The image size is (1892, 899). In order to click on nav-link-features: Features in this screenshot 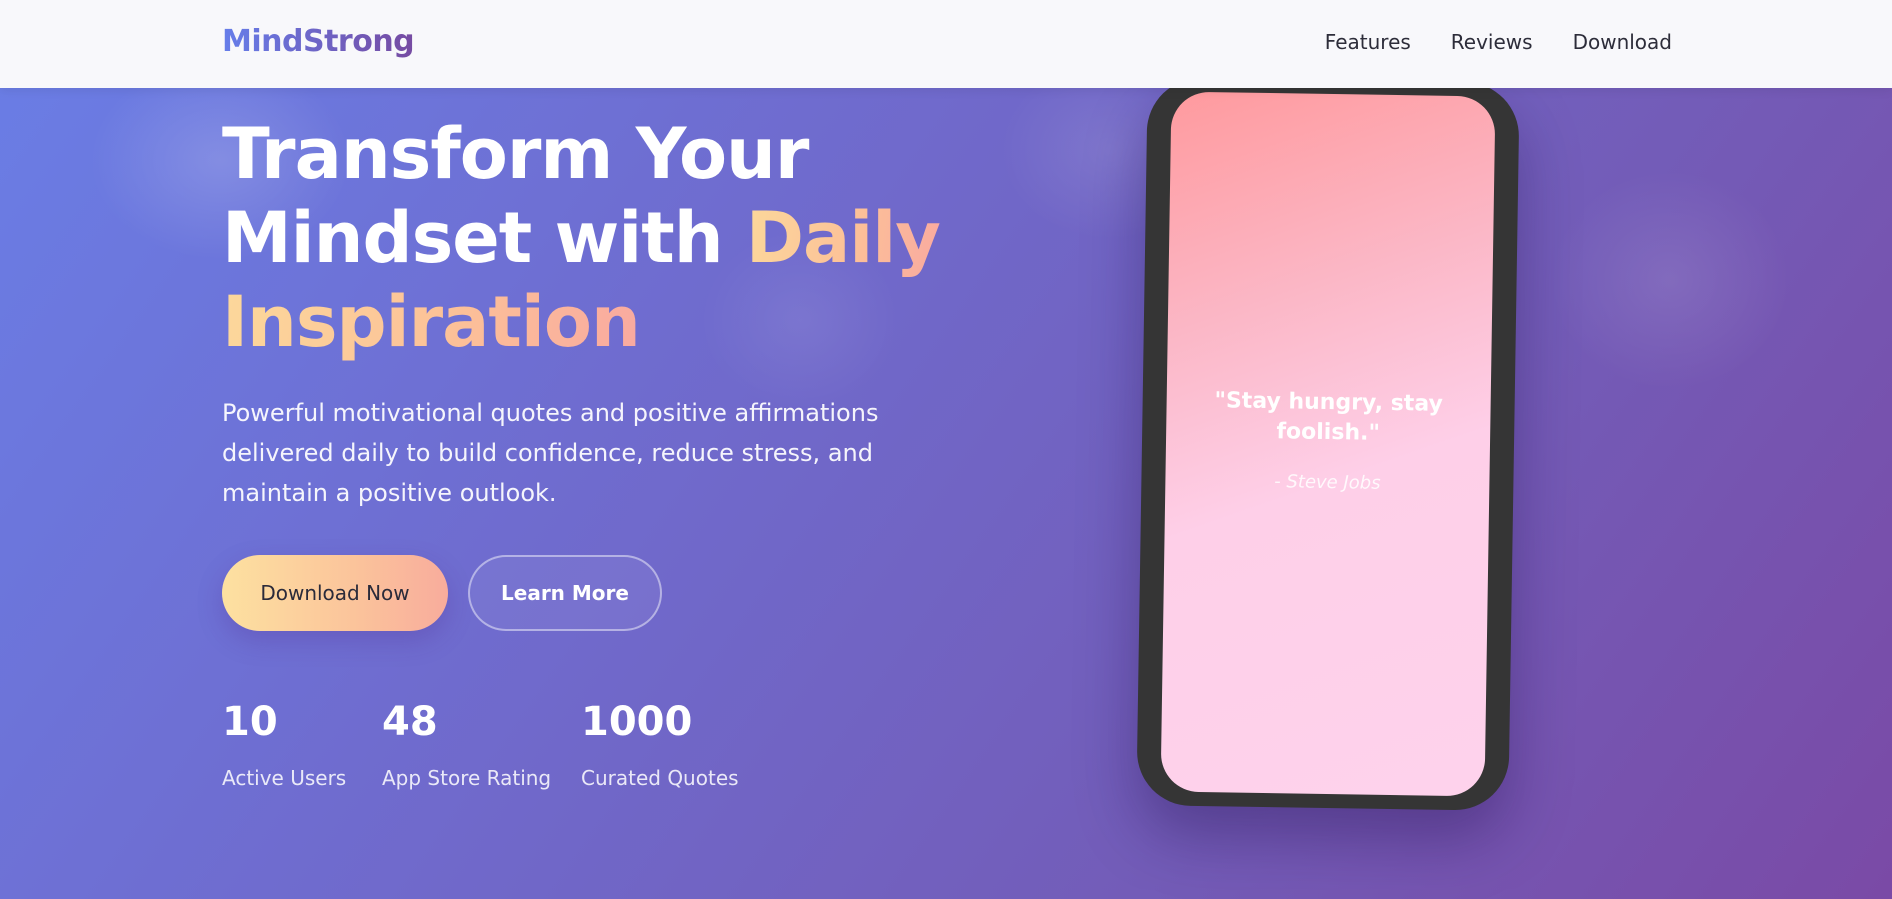, I will do `click(1368, 42)`.